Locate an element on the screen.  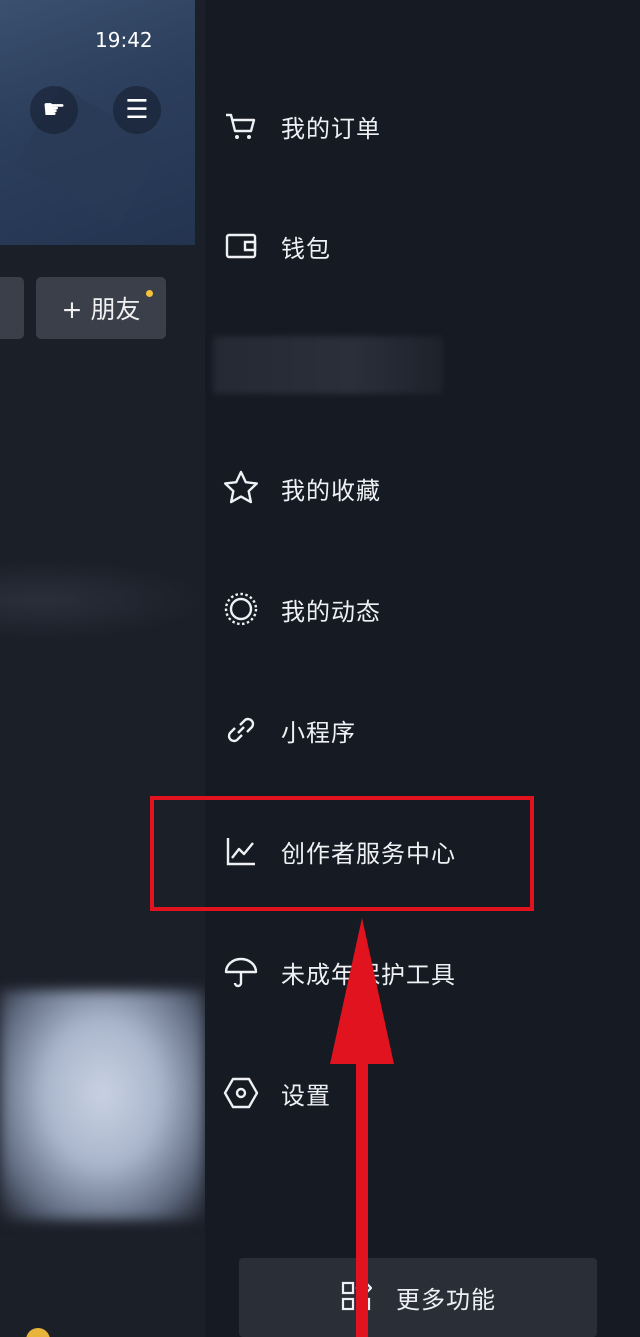
hamburger-icon: ☰ is located at coordinates (137, 110).